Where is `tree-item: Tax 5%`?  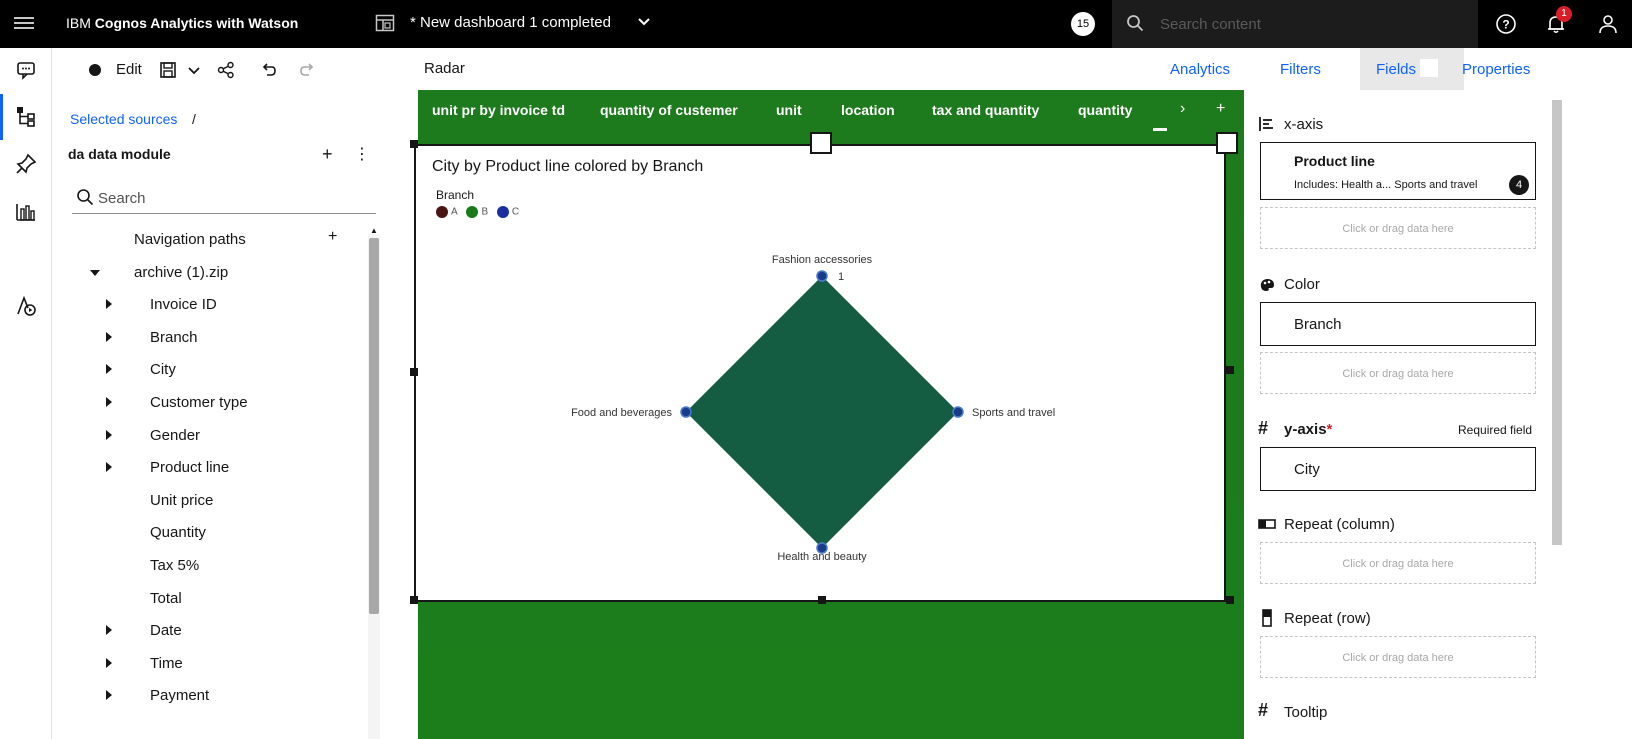
tree-item: Tax 5% is located at coordinates (212, 566).